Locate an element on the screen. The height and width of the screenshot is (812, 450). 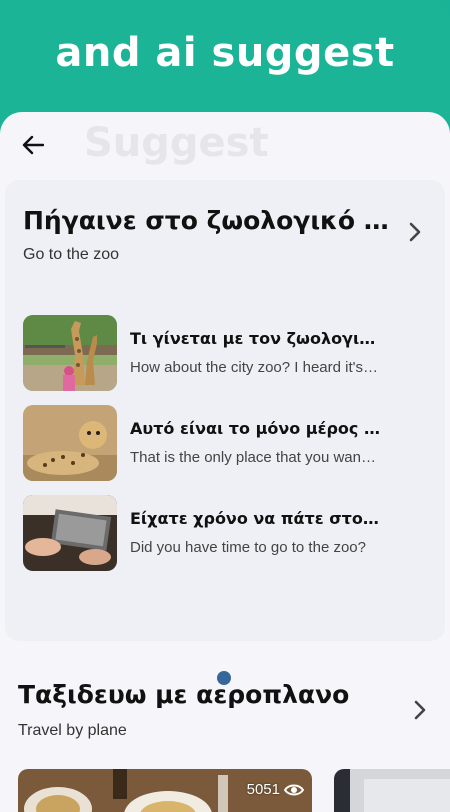
page-title: Suggest is located at coordinates (176, 143).